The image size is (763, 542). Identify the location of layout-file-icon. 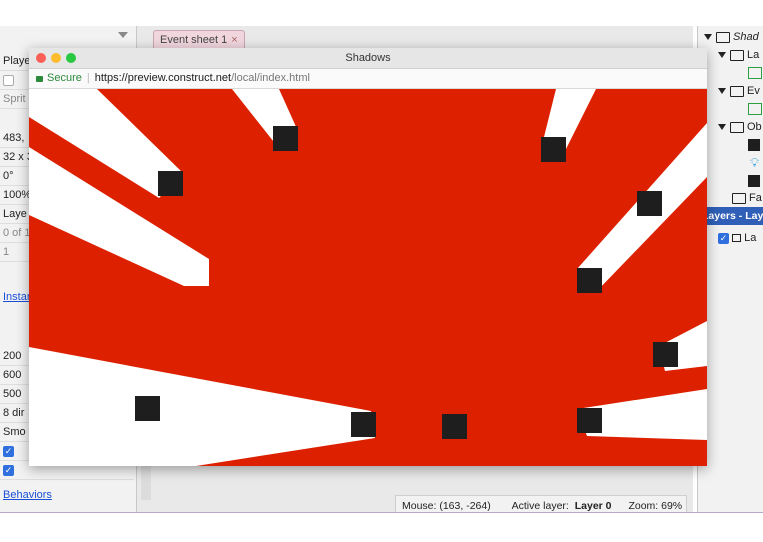
(755, 73).